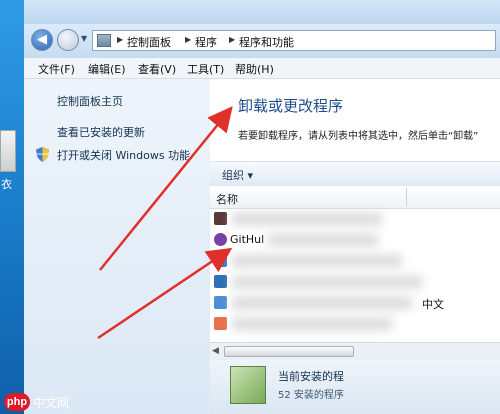 The image size is (500, 414). I want to click on menu-view: 查看(V), so click(157, 69).